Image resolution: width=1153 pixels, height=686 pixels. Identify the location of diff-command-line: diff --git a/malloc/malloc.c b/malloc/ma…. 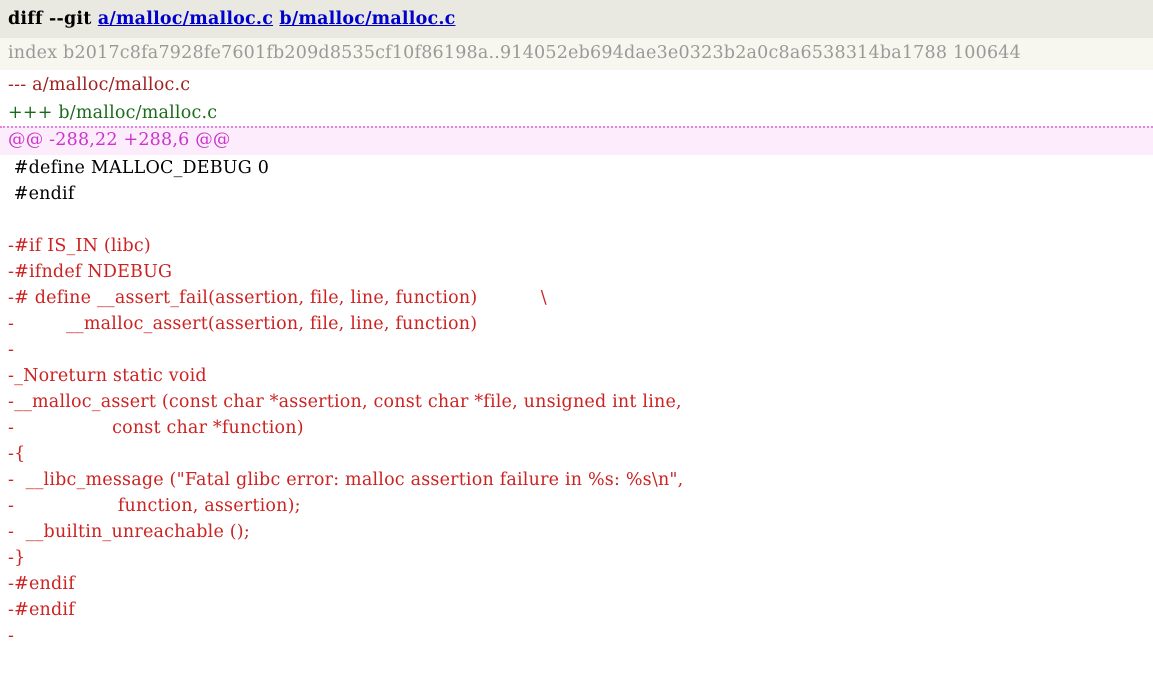
(576, 19).